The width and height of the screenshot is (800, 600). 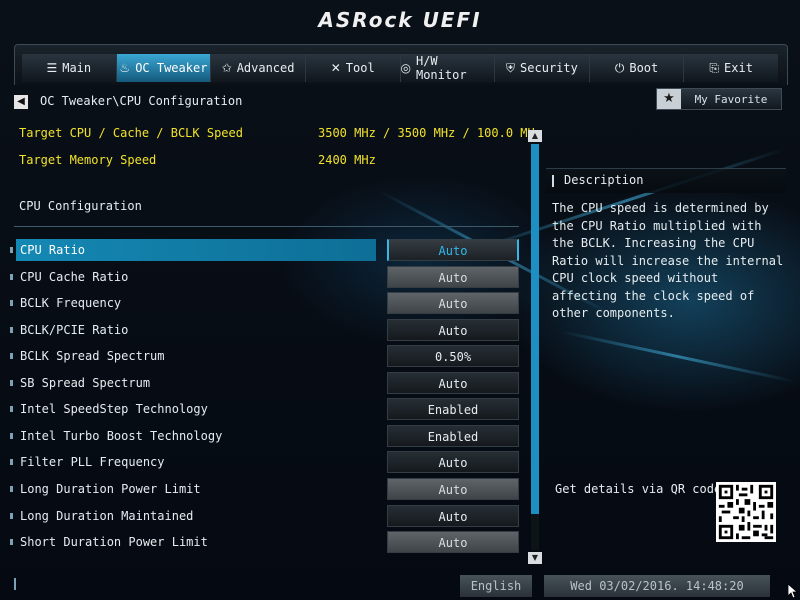 I want to click on star-icon: ★, so click(x=669, y=99).